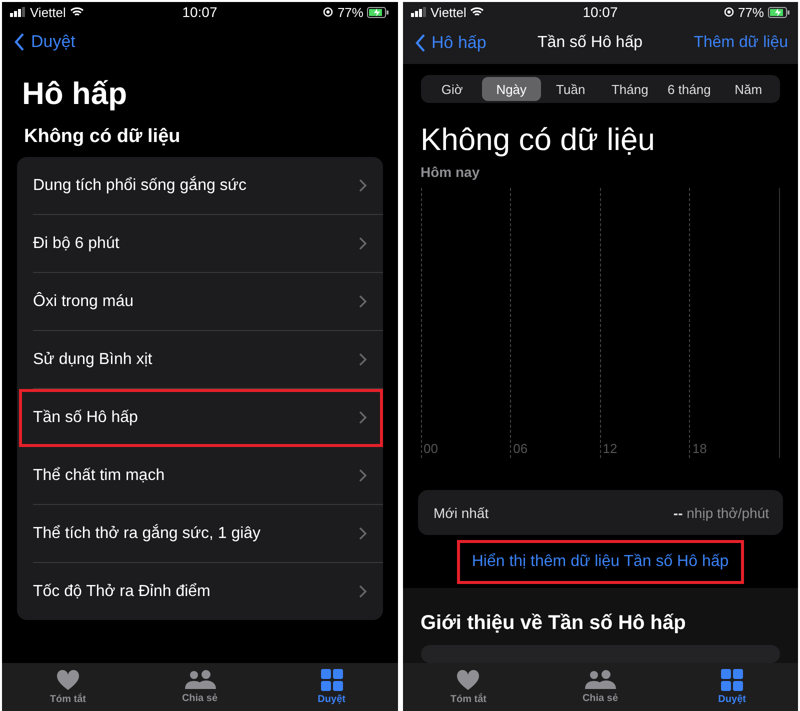 The height and width of the screenshot is (711, 800). What do you see at coordinates (600, 562) in the screenshot?
I see `show-more-link: Hiển thị thêm dữ liệu Tần số Hô hấp` at bounding box center [600, 562].